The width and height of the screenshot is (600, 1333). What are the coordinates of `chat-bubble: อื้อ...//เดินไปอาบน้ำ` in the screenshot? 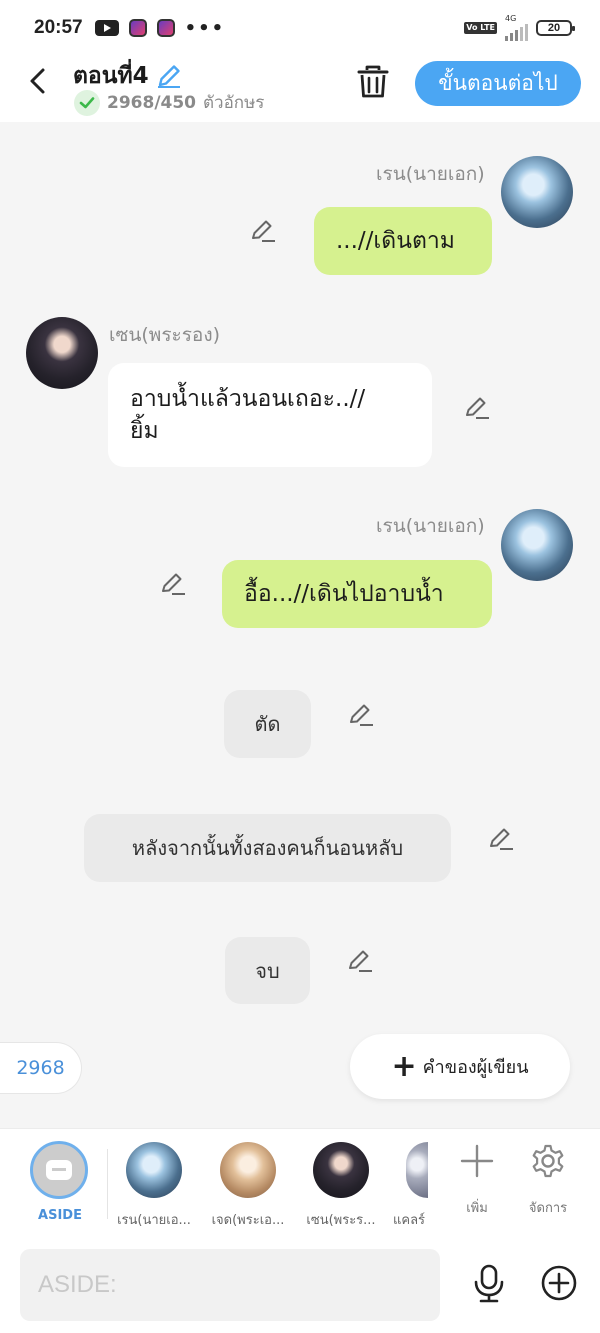 It's located at (357, 594).